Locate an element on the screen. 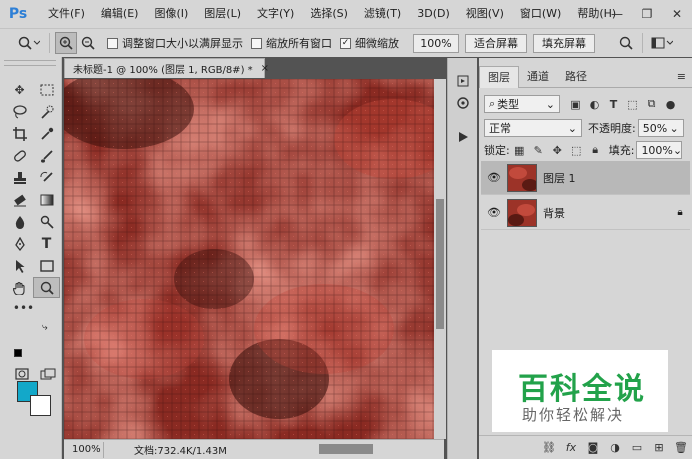 Image resolution: width=692 pixels, height=459 pixels. zoom-tool-preset-icon is located at coordinates (29, 43).